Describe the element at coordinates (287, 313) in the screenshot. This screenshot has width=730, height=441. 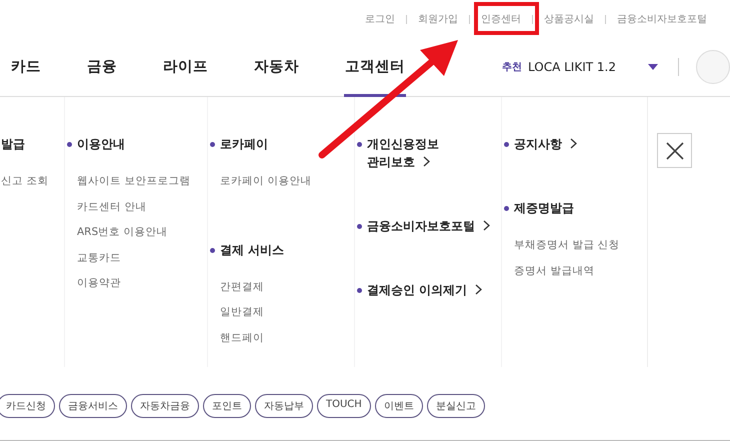
I see `menu-link: 일반결제` at that location.